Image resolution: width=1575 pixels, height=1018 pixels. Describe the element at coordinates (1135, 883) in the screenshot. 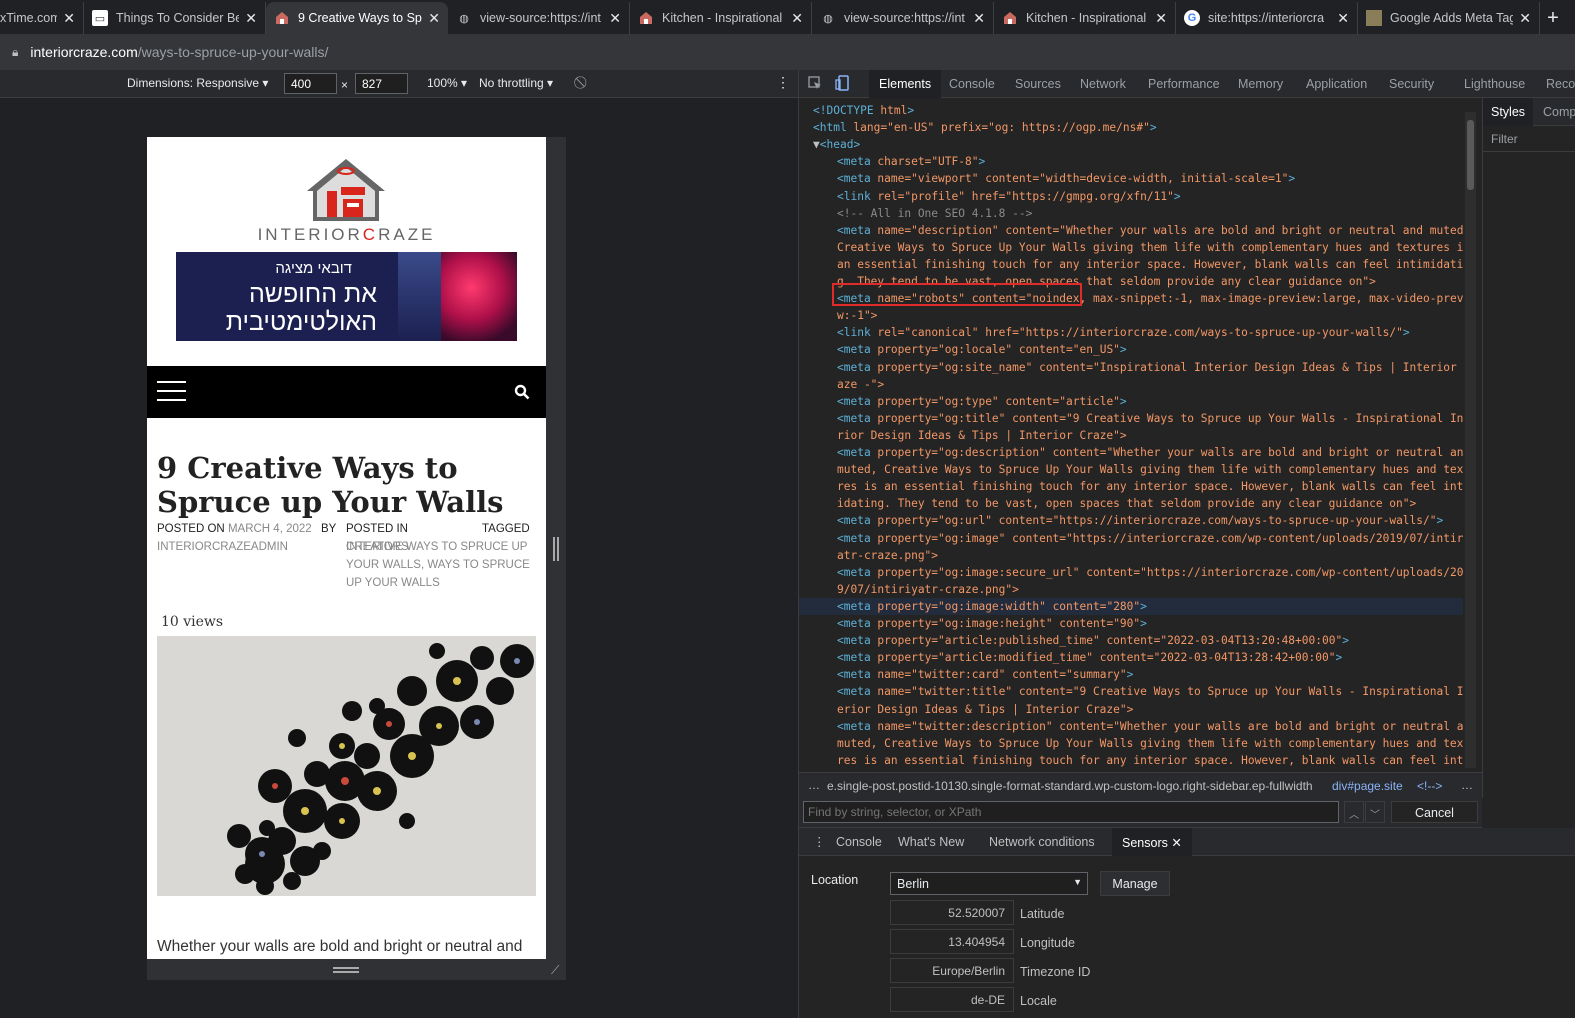

I see `manage-locations-button: Manage` at that location.